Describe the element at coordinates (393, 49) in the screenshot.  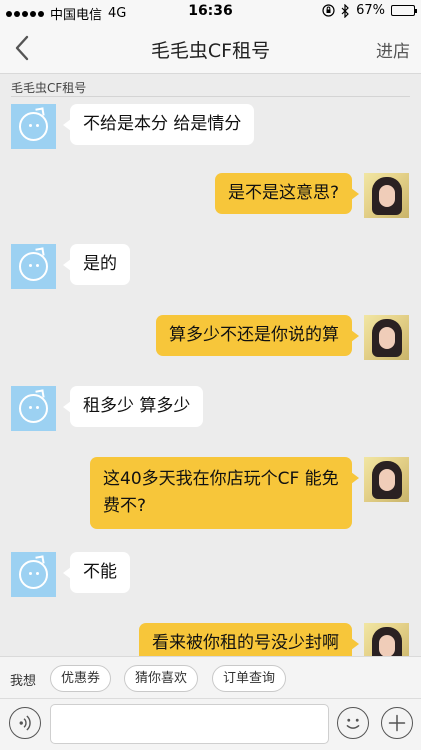
I see `enter-shop-button: 进店` at that location.